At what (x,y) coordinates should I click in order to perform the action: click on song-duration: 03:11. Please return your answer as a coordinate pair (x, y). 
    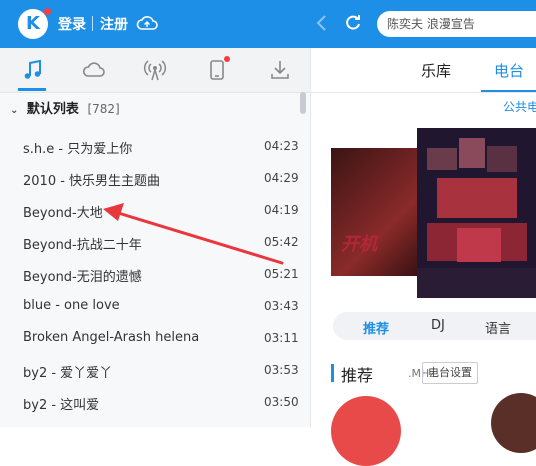
    Looking at the image, I should click on (281, 338).